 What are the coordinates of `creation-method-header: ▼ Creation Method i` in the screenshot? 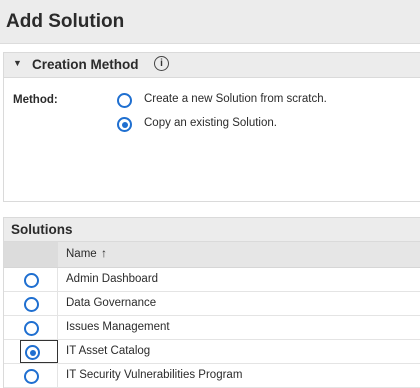 It's located at (211, 65).